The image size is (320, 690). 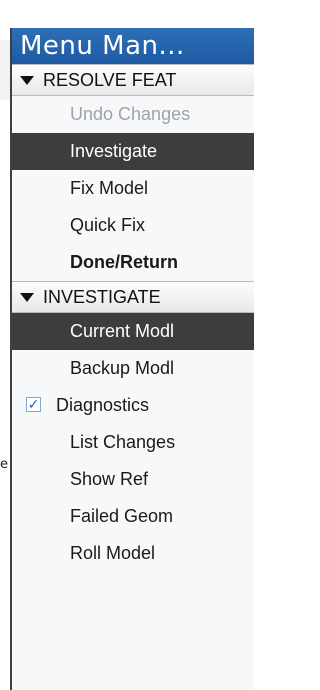 I want to click on menu-item-undo-changes: Undo Changes, so click(x=133, y=114).